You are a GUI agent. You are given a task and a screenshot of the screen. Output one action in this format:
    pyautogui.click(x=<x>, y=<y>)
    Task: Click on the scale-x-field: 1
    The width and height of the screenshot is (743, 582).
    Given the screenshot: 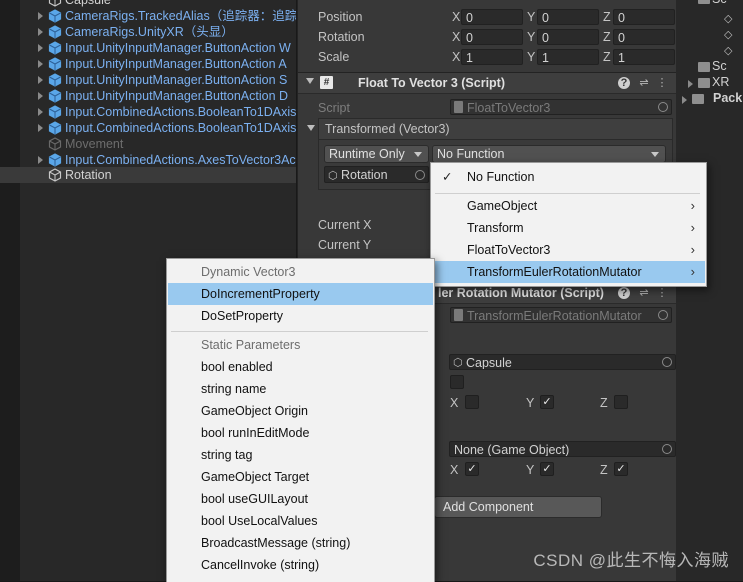 What is the action you would take?
    pyautogui.click(x=492, y=57)
    